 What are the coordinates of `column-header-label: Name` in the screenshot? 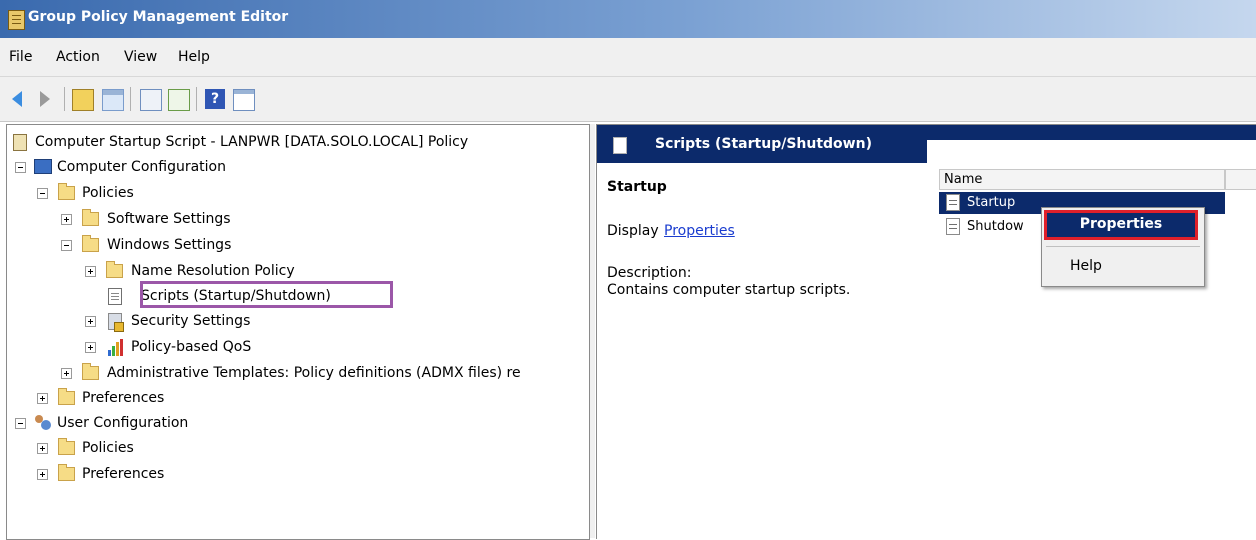 It's located at (963, 179).